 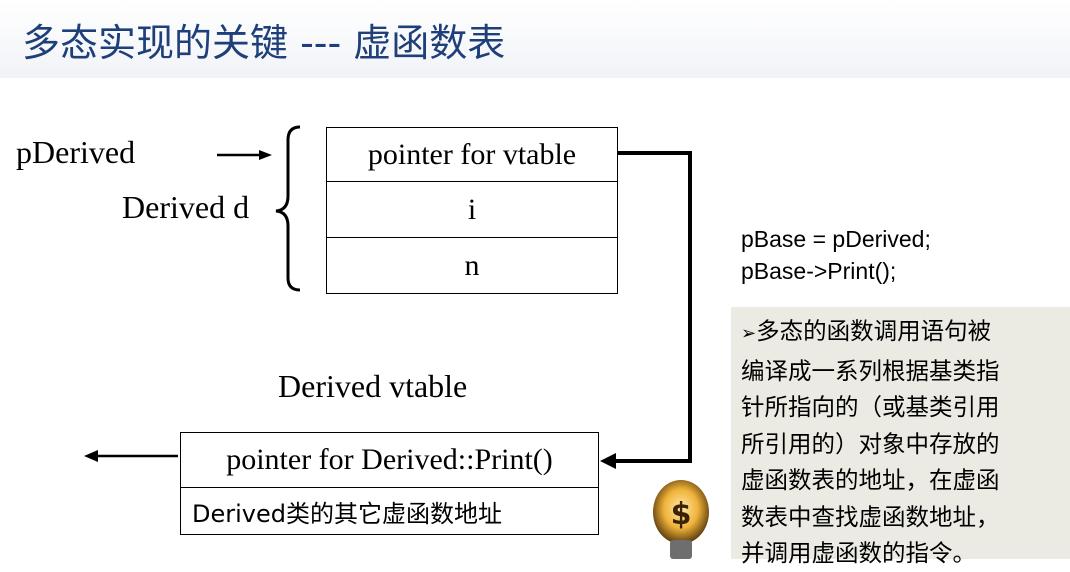 I want to click on note-line: 所引用的）对象中存放的, so click(x=870, y=443).